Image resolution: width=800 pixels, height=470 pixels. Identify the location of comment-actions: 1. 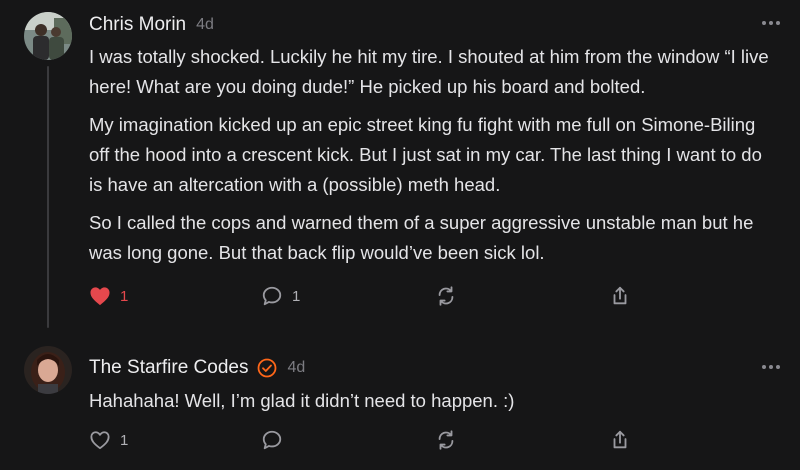
(439, 440).